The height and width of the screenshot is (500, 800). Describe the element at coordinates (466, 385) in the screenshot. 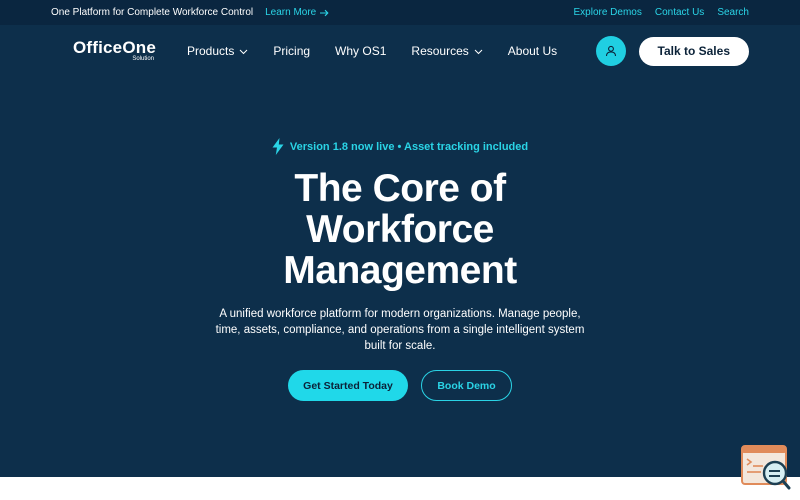

I see `book-demo-button: Book Demo` at that location.